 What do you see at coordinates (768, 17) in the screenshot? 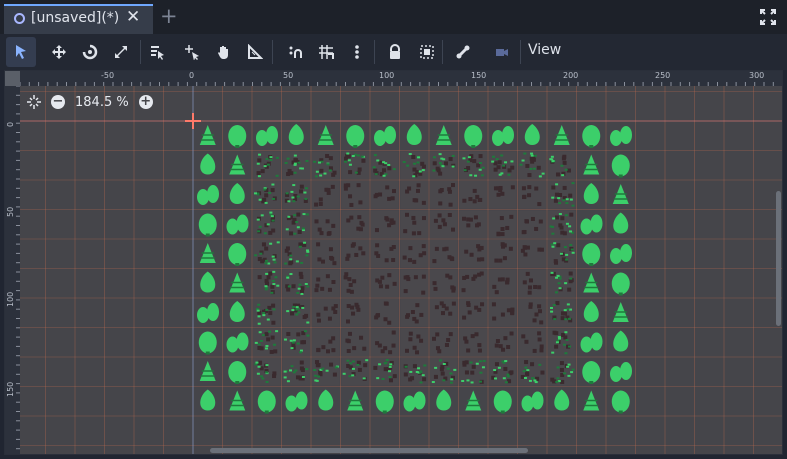
I see `distraction-free-icon` at bounding box center [768, 17].